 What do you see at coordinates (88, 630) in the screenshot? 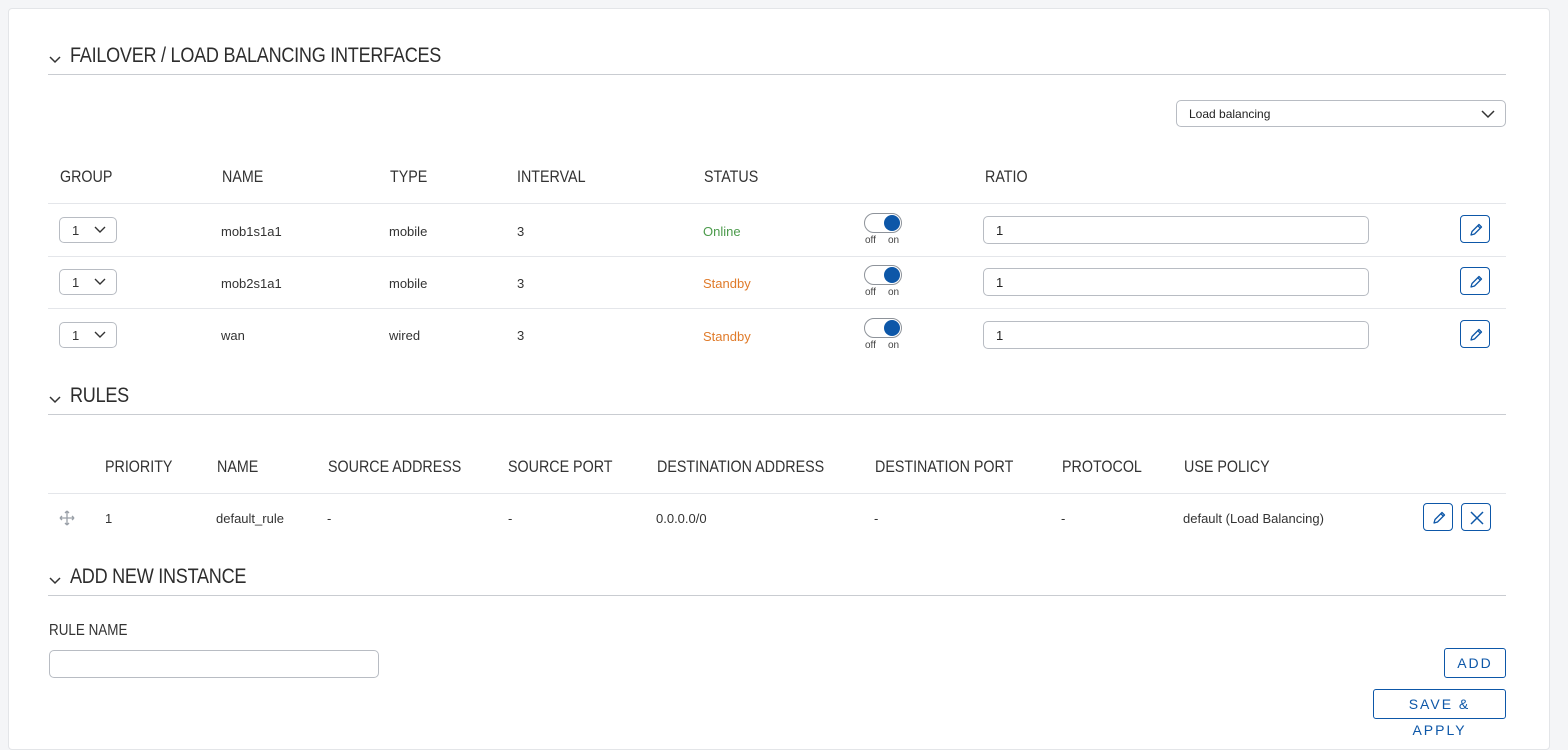
I see `rule-name-label: RULE NAME` at bounding box center [88, 630].